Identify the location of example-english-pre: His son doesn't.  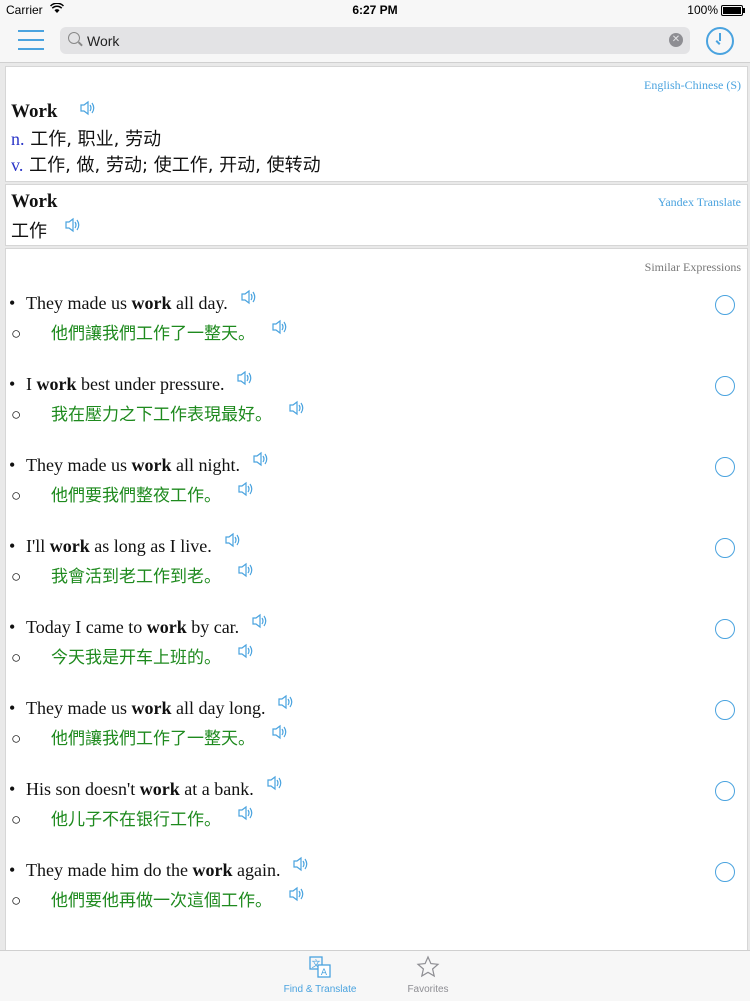
(83, 789).